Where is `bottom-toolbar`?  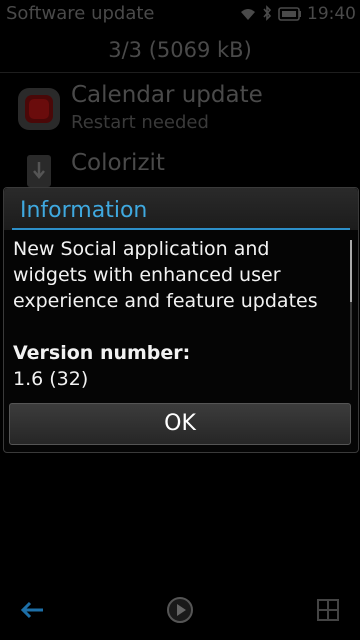
bottom-toolbar is located at coordinates (180, 610).